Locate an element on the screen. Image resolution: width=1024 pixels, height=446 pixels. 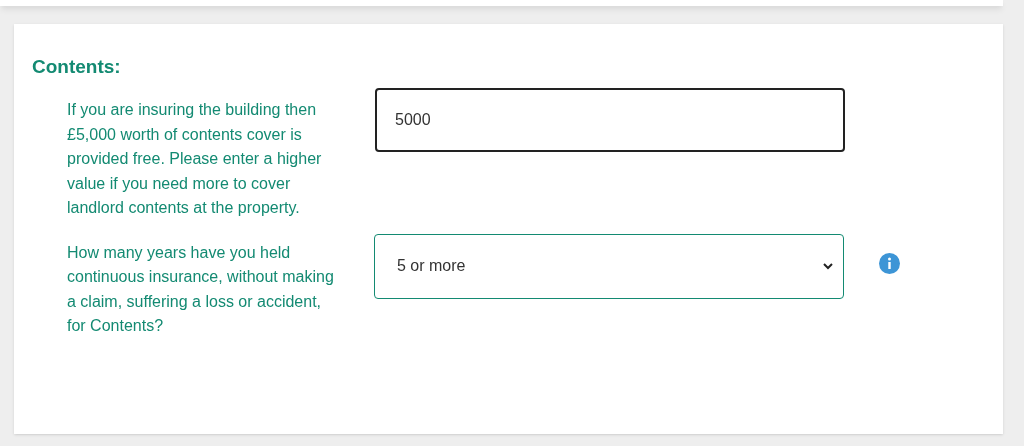
question-label: How many years have you held continuous insurance, without making a claim, suffering a loss or accident, for Contents? is located at coordinates (201, 289).